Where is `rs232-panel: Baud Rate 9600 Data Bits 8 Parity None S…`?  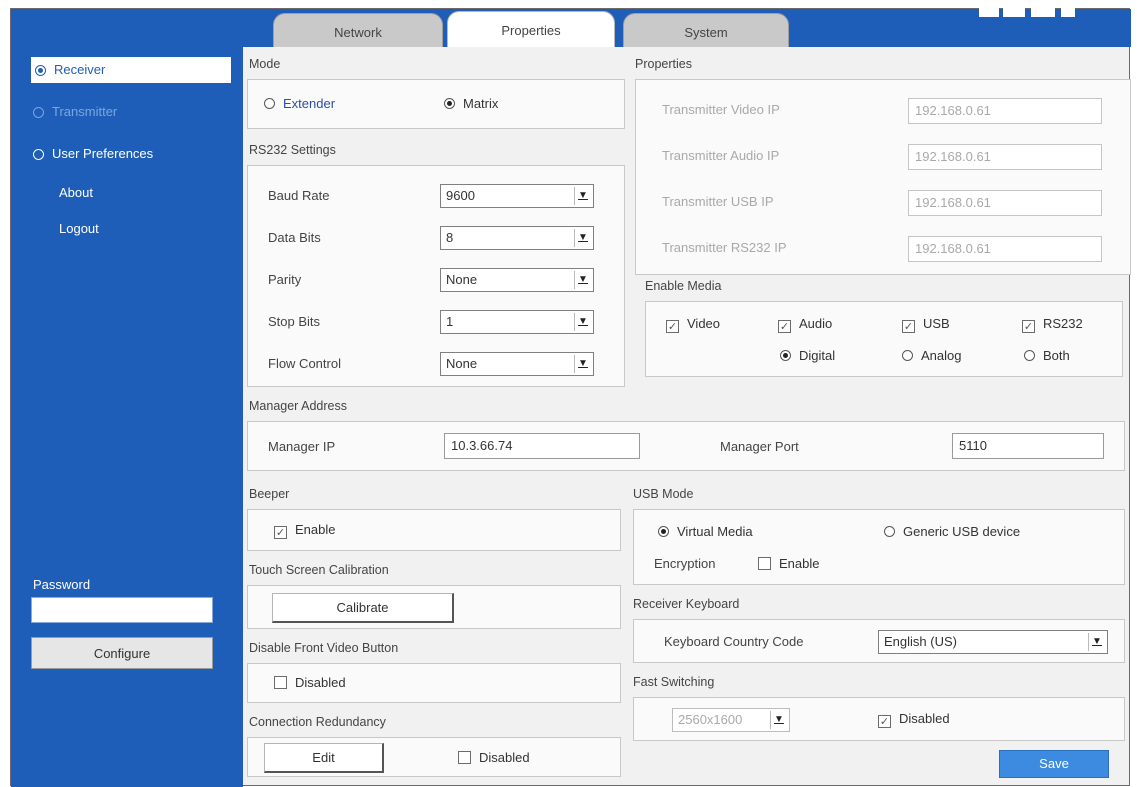 rs232-panel: Baud Rate 9600 Data Bits 8 Parity None S… is located at coordinates (436, 276).